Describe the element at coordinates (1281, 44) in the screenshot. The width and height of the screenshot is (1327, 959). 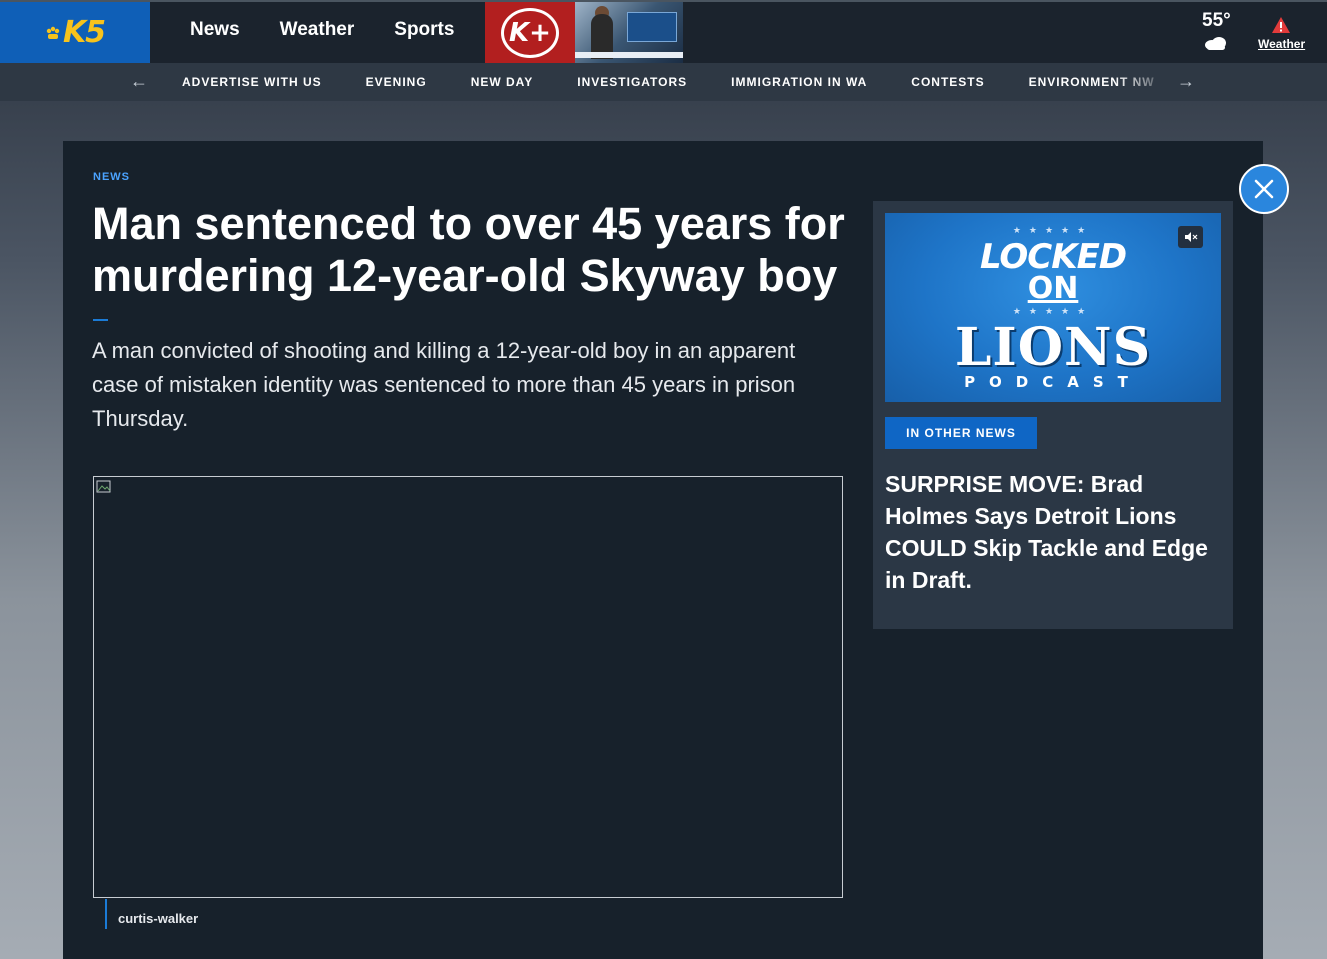
I see `weather-link: Weather` at that location.